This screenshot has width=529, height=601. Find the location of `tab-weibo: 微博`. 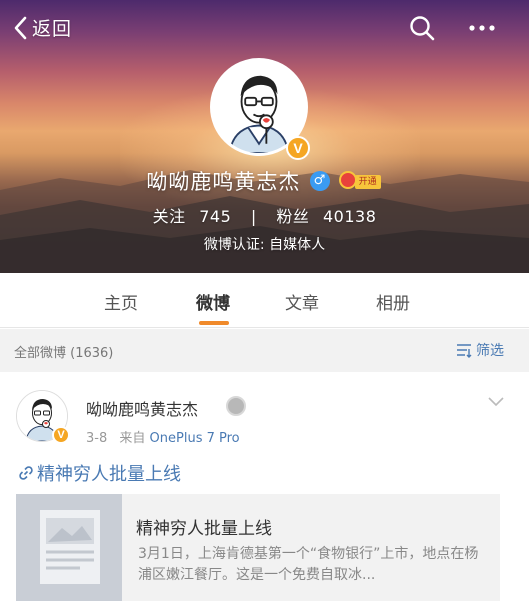

tab-weibo: 微博 is located at coordinates (213, 301).